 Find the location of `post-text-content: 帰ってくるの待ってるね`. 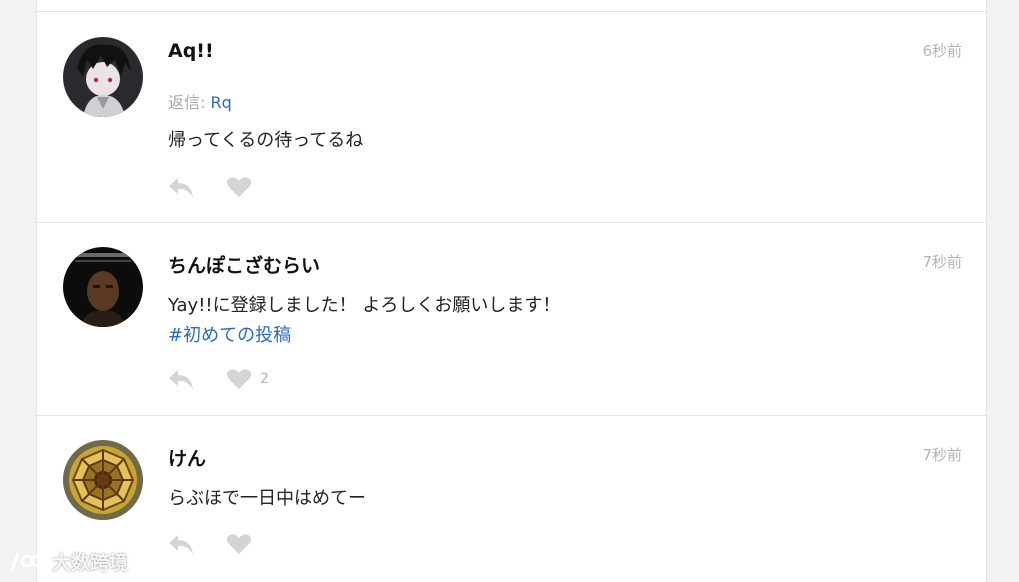

post-text-content: 帰ってくるの待ってるね is located at coordinates (266, 140).